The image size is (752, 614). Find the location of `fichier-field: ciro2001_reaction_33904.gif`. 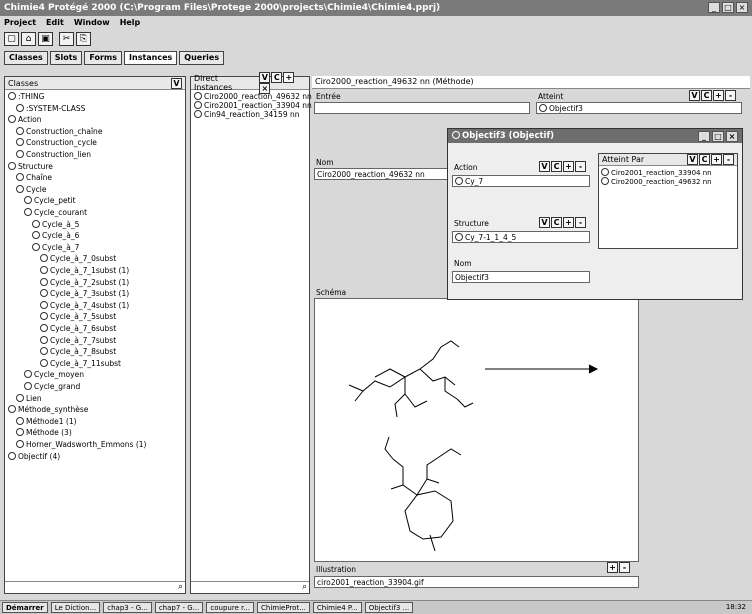

fichier-field: ciro2001_reaction_33904.gif is located at coordinates (476, 582).